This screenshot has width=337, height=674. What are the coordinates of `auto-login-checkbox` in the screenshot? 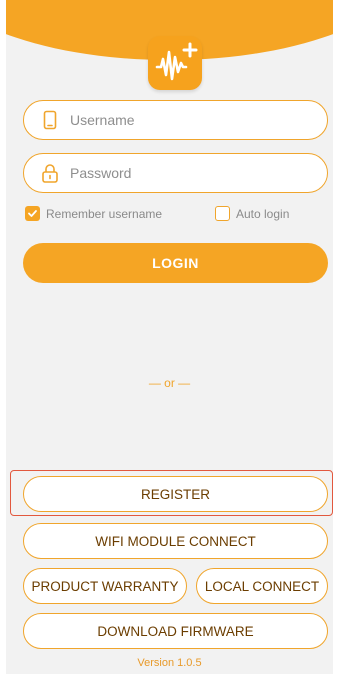 It's located at (222, 213).